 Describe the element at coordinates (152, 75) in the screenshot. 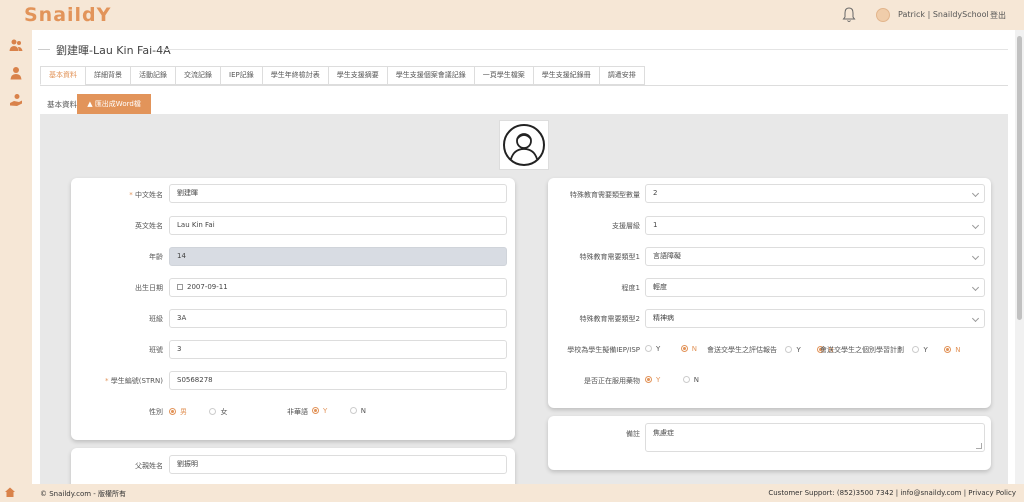

I see `tab-activity: 活動記錄` at that location.